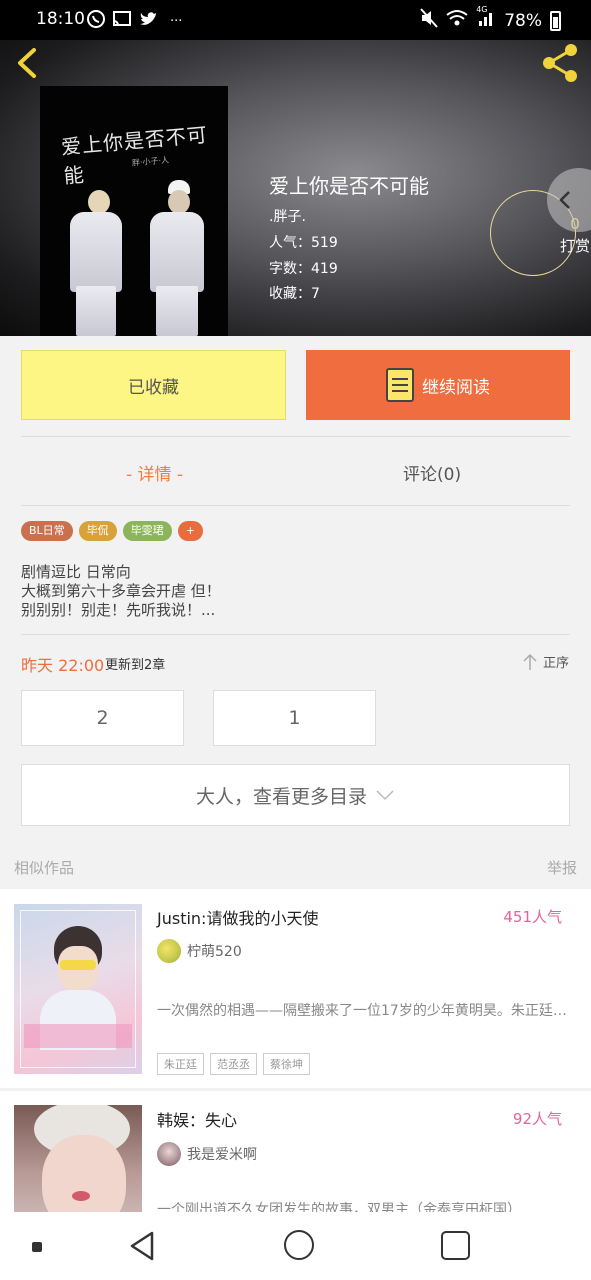 This screenshot has width=591, height=1280. What do you see at coordinates (295, 20) in the screenshot?
I see `status-bar: 18:10 ··· 4G 78%` at bounding box center [295, 20].